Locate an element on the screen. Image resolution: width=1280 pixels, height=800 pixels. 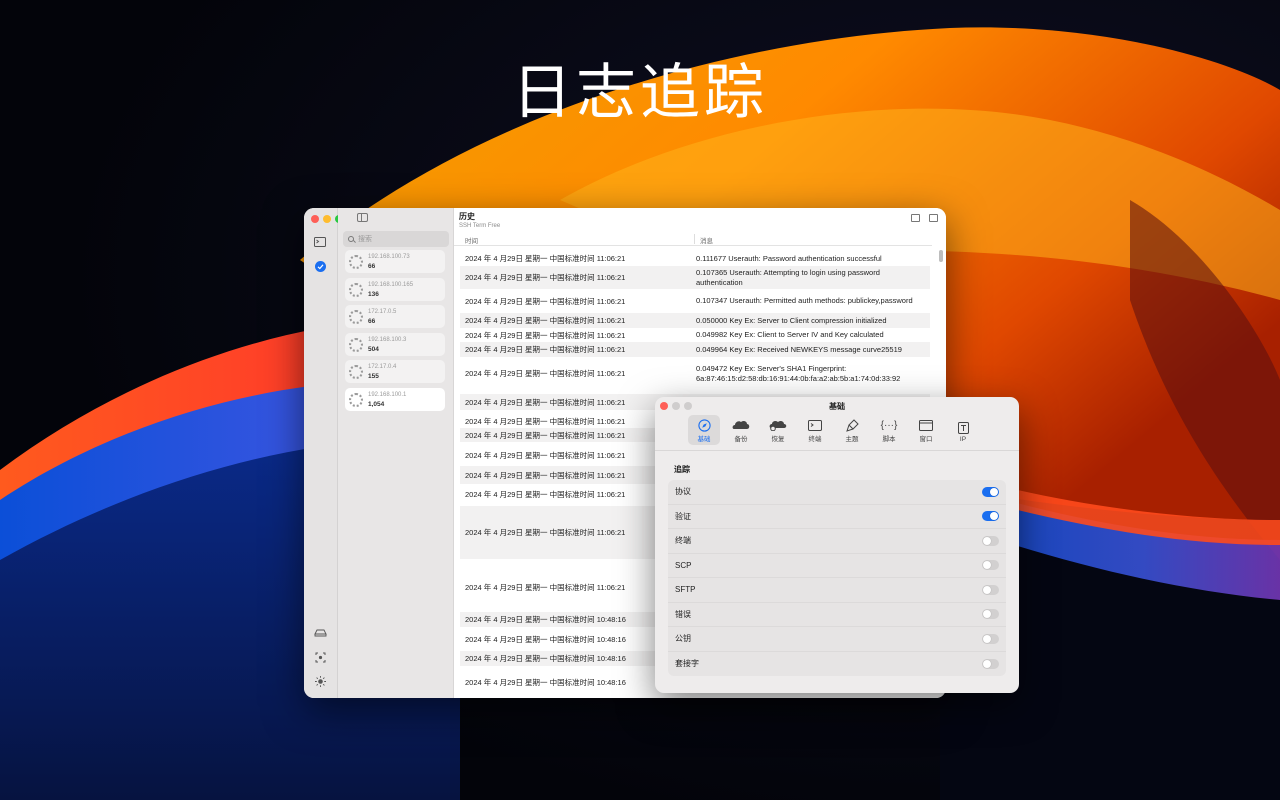
toggle-row-publickey: 公钥 is located at coordinates (837, 639).